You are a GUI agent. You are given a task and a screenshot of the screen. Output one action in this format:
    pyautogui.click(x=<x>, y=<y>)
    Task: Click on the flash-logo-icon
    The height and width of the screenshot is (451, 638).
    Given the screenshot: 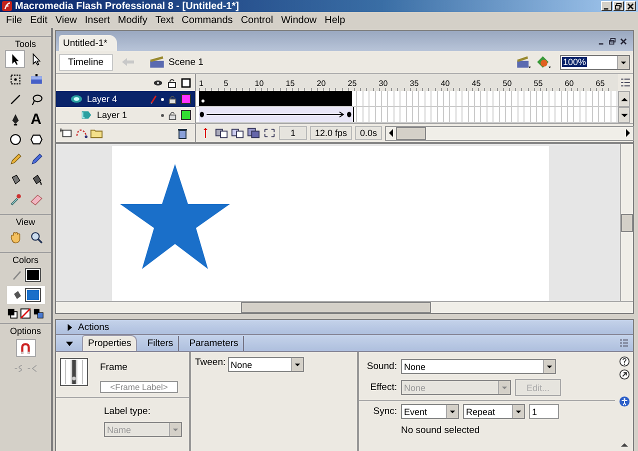 What is the action you would take?
    pyautogui.click(x=7, y=6)
    